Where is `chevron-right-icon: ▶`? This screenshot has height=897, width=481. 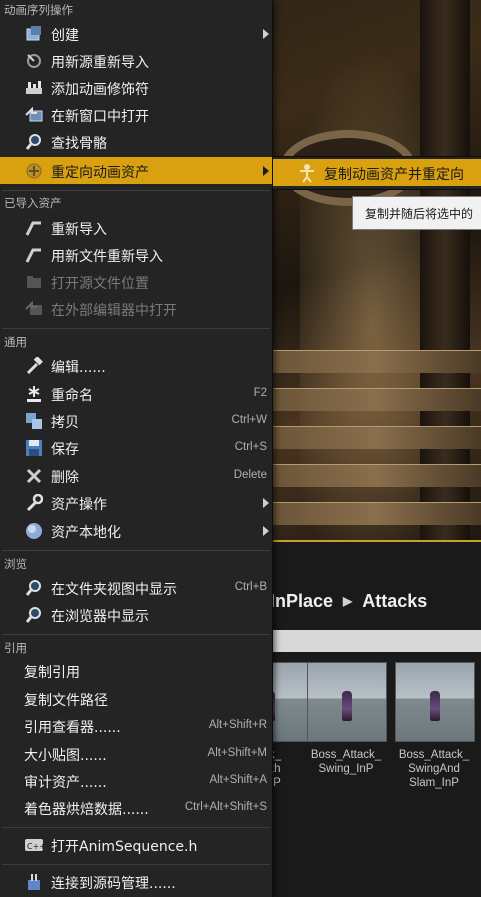
chevron-right-icon: ▶ is located at coordinates (347, 601).